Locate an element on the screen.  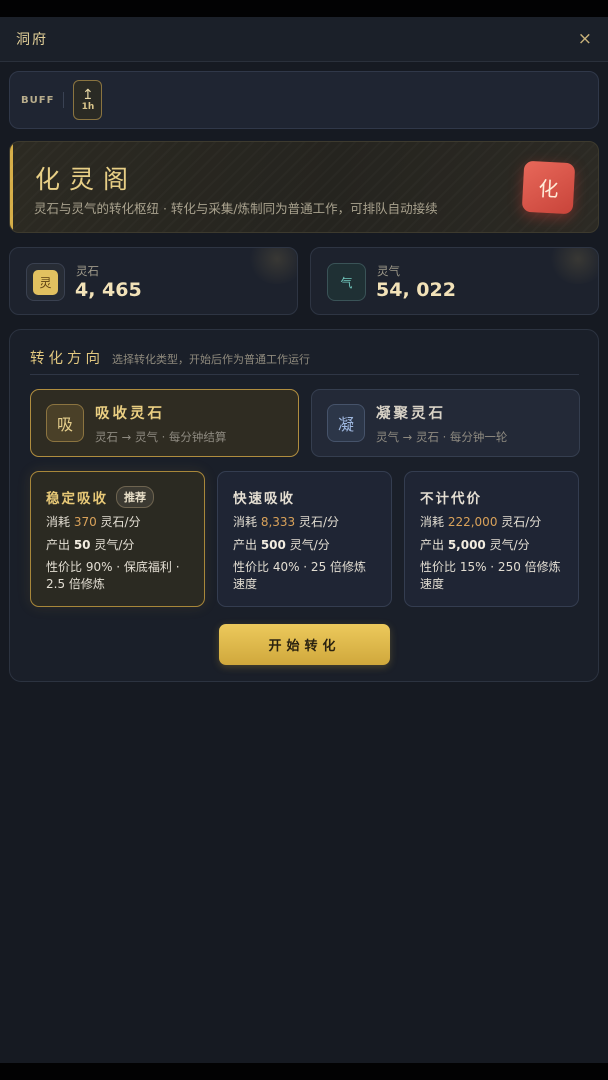
direction-condense: 凝 凝聚灵石 灵气 → 灵石 · 每分钟一轮 is located at coordinates (445, 423).